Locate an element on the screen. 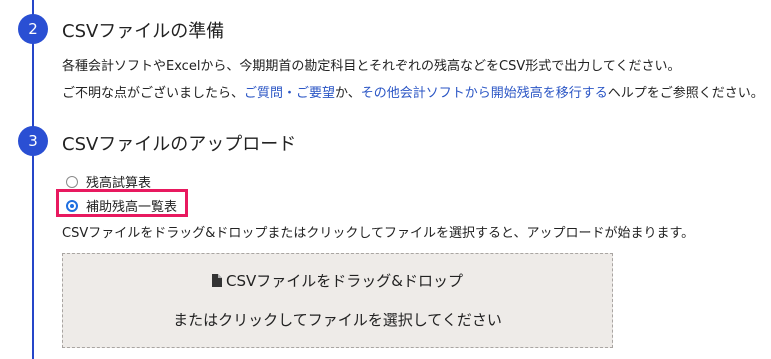  file-icon is located at coordinates (217, 280).